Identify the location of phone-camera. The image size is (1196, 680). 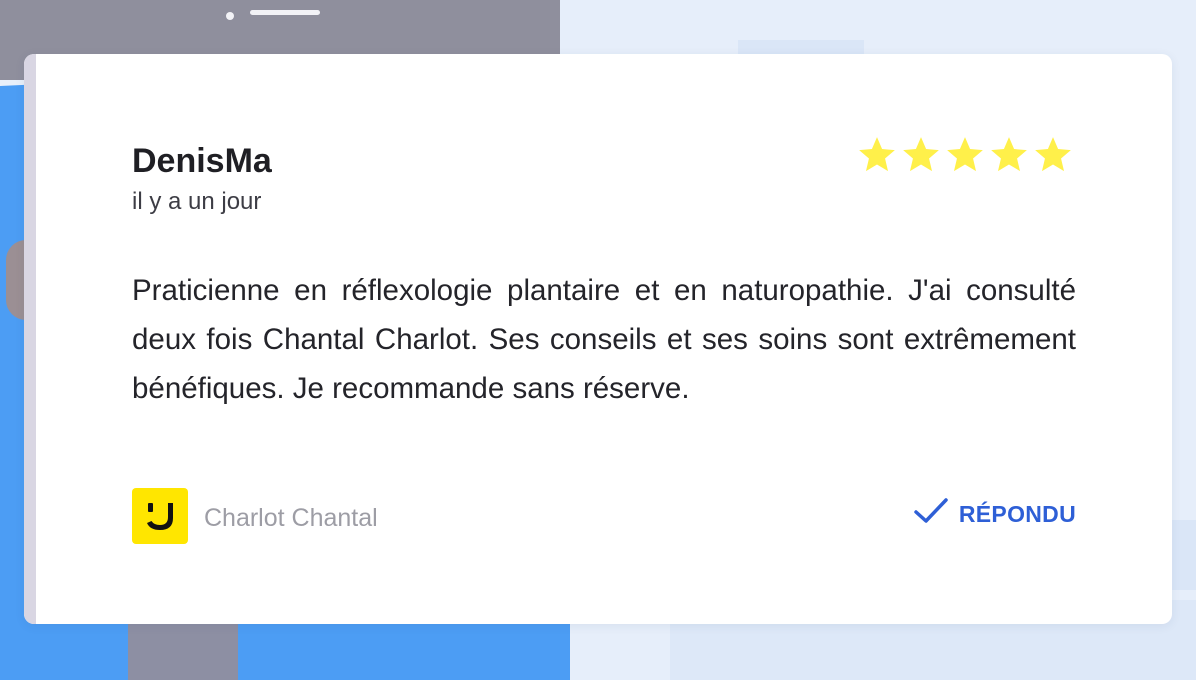
(230, 16).